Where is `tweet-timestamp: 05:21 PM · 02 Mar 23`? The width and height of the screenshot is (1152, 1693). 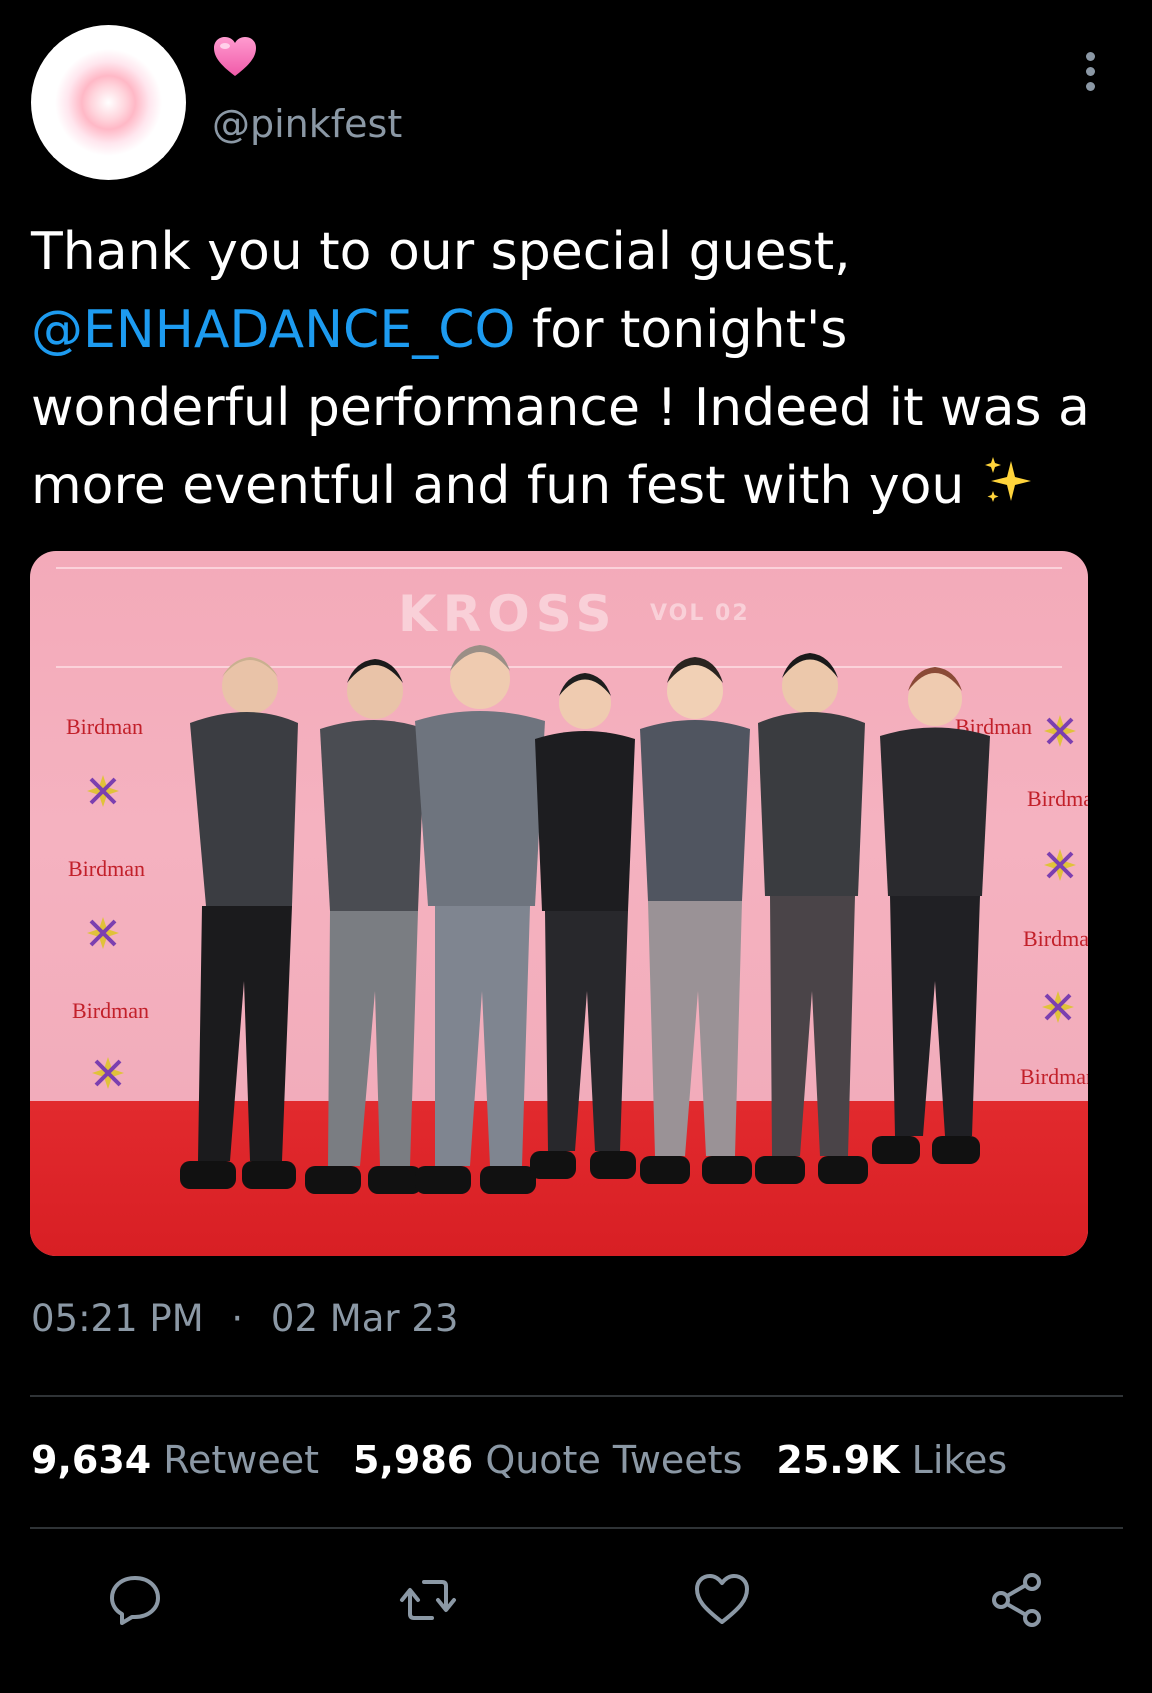
tweet-timestamp: 05:21 PM · 02 Mar 23 is located at coordinates (244, 1318).